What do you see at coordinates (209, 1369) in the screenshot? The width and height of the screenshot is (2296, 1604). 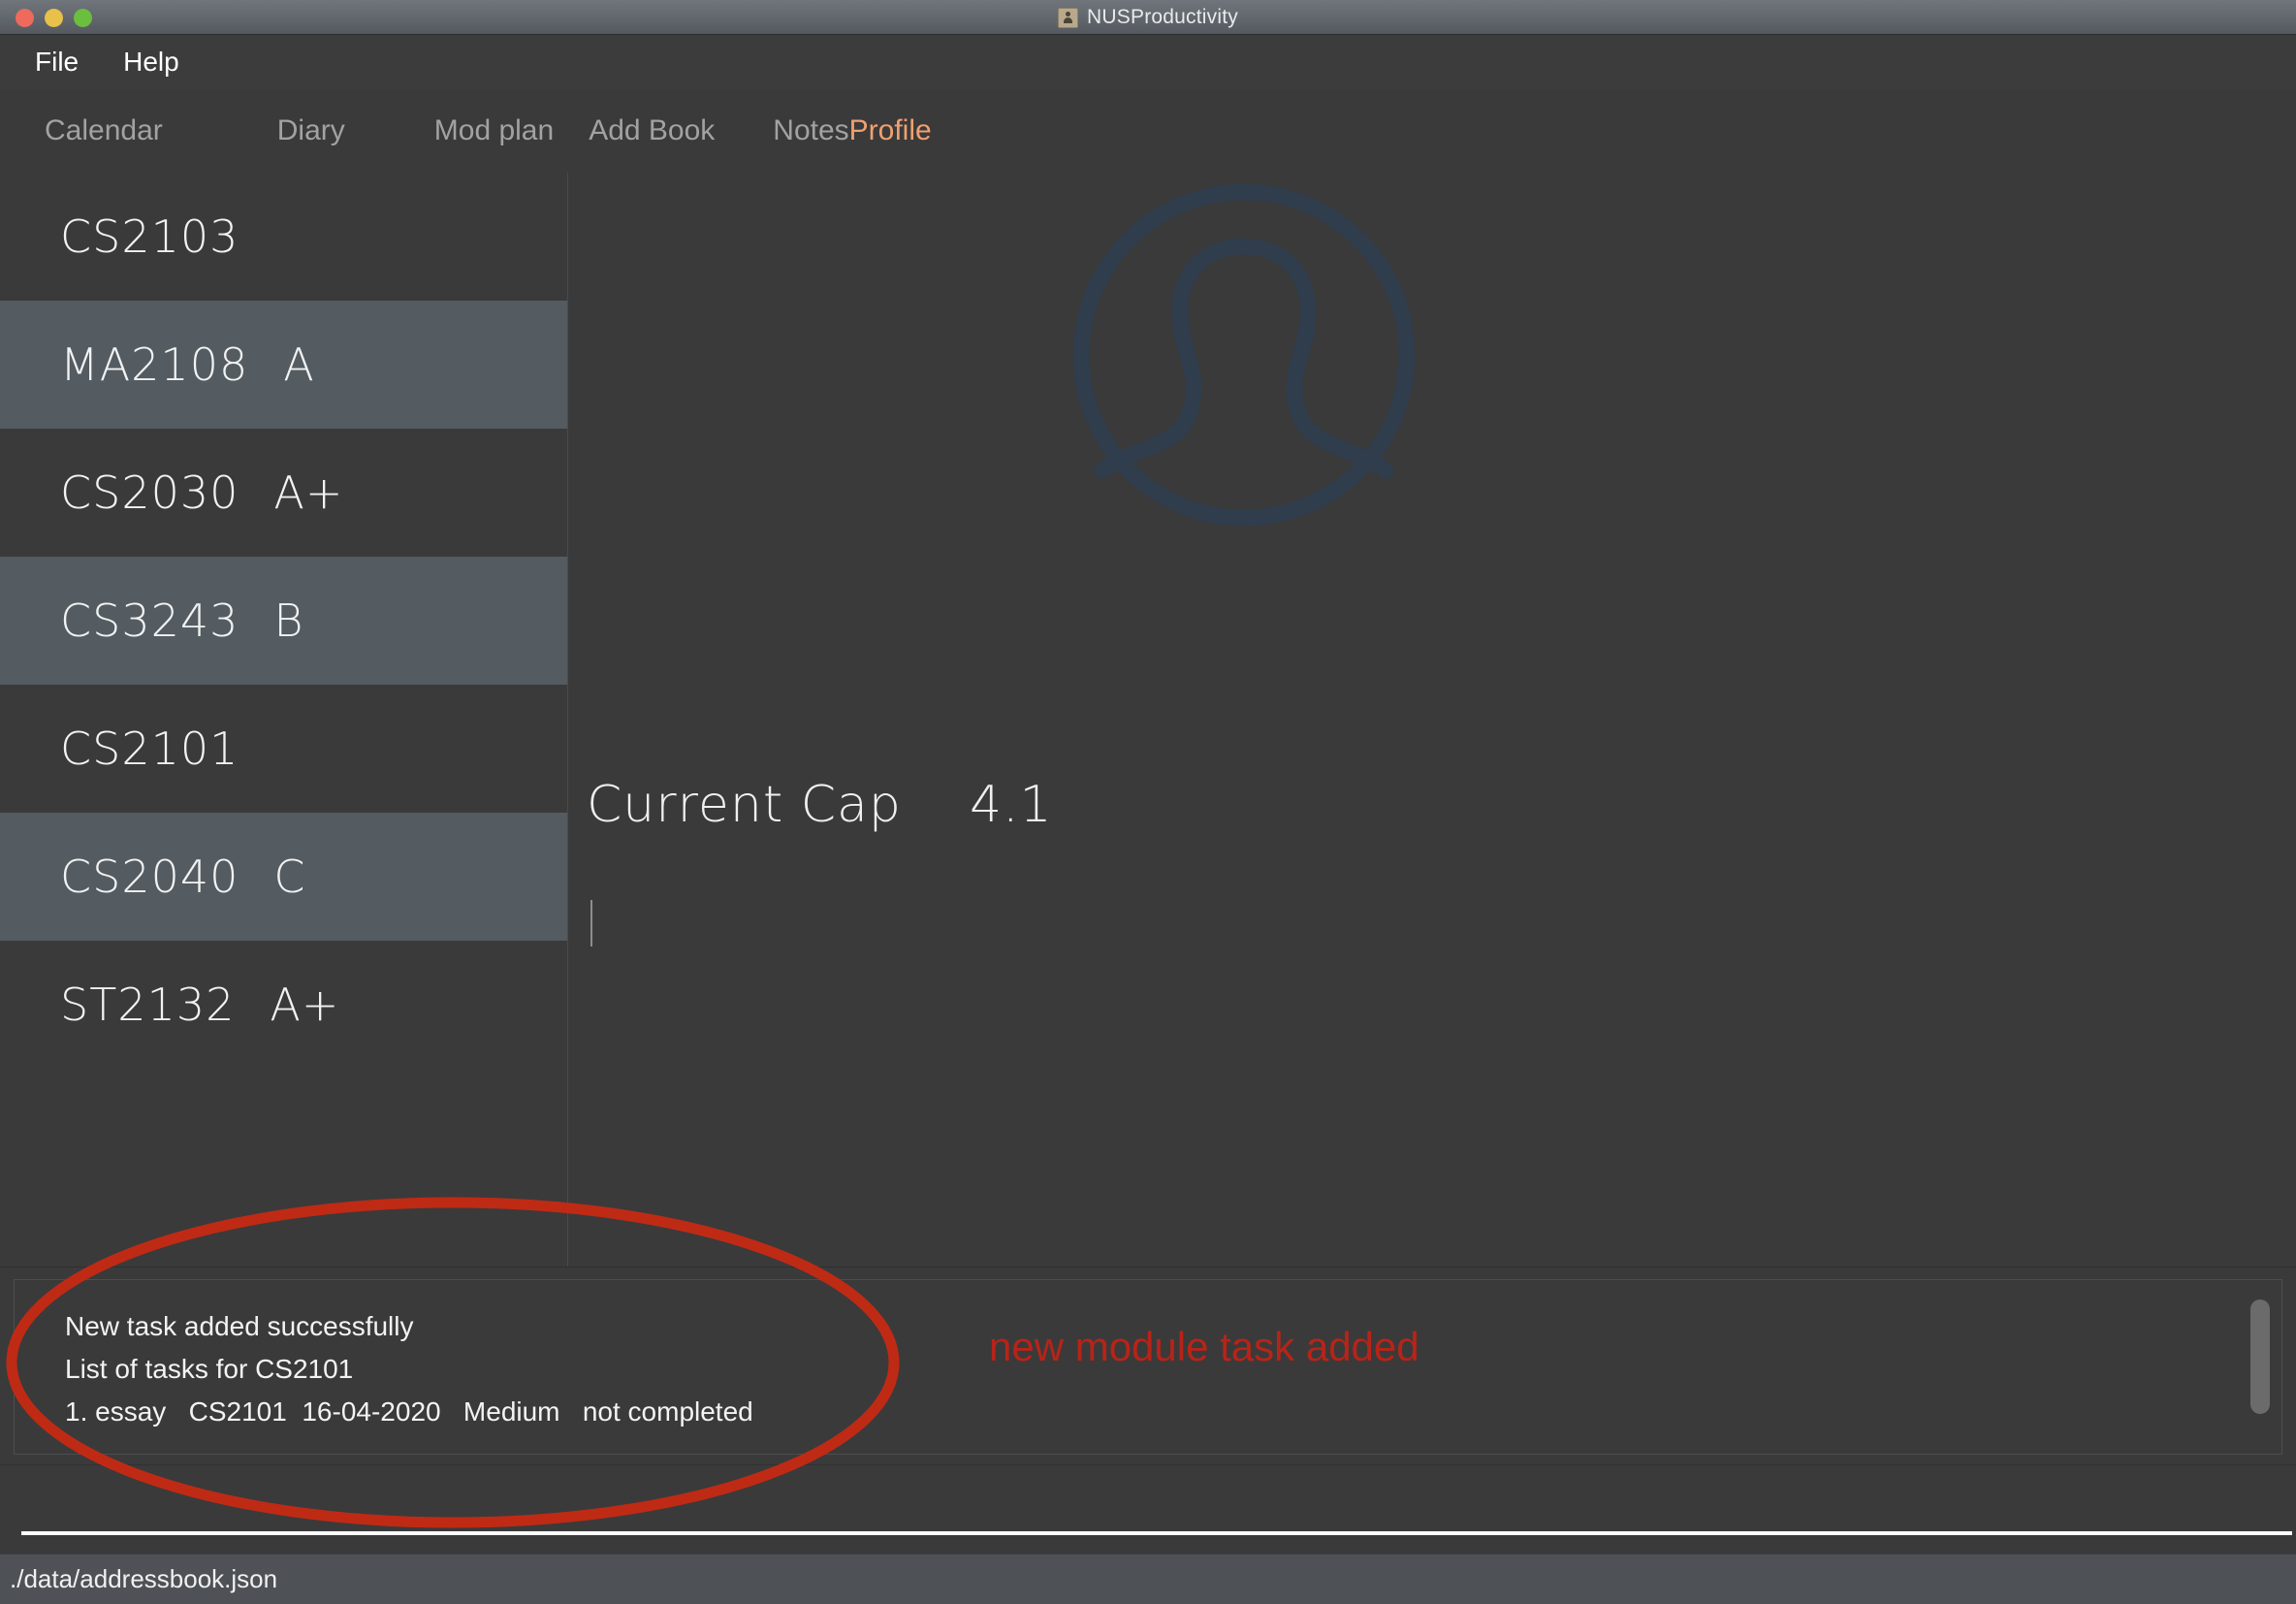 I see `result-line: List of tasks for CS2101` at bounding box center [209, 1369].